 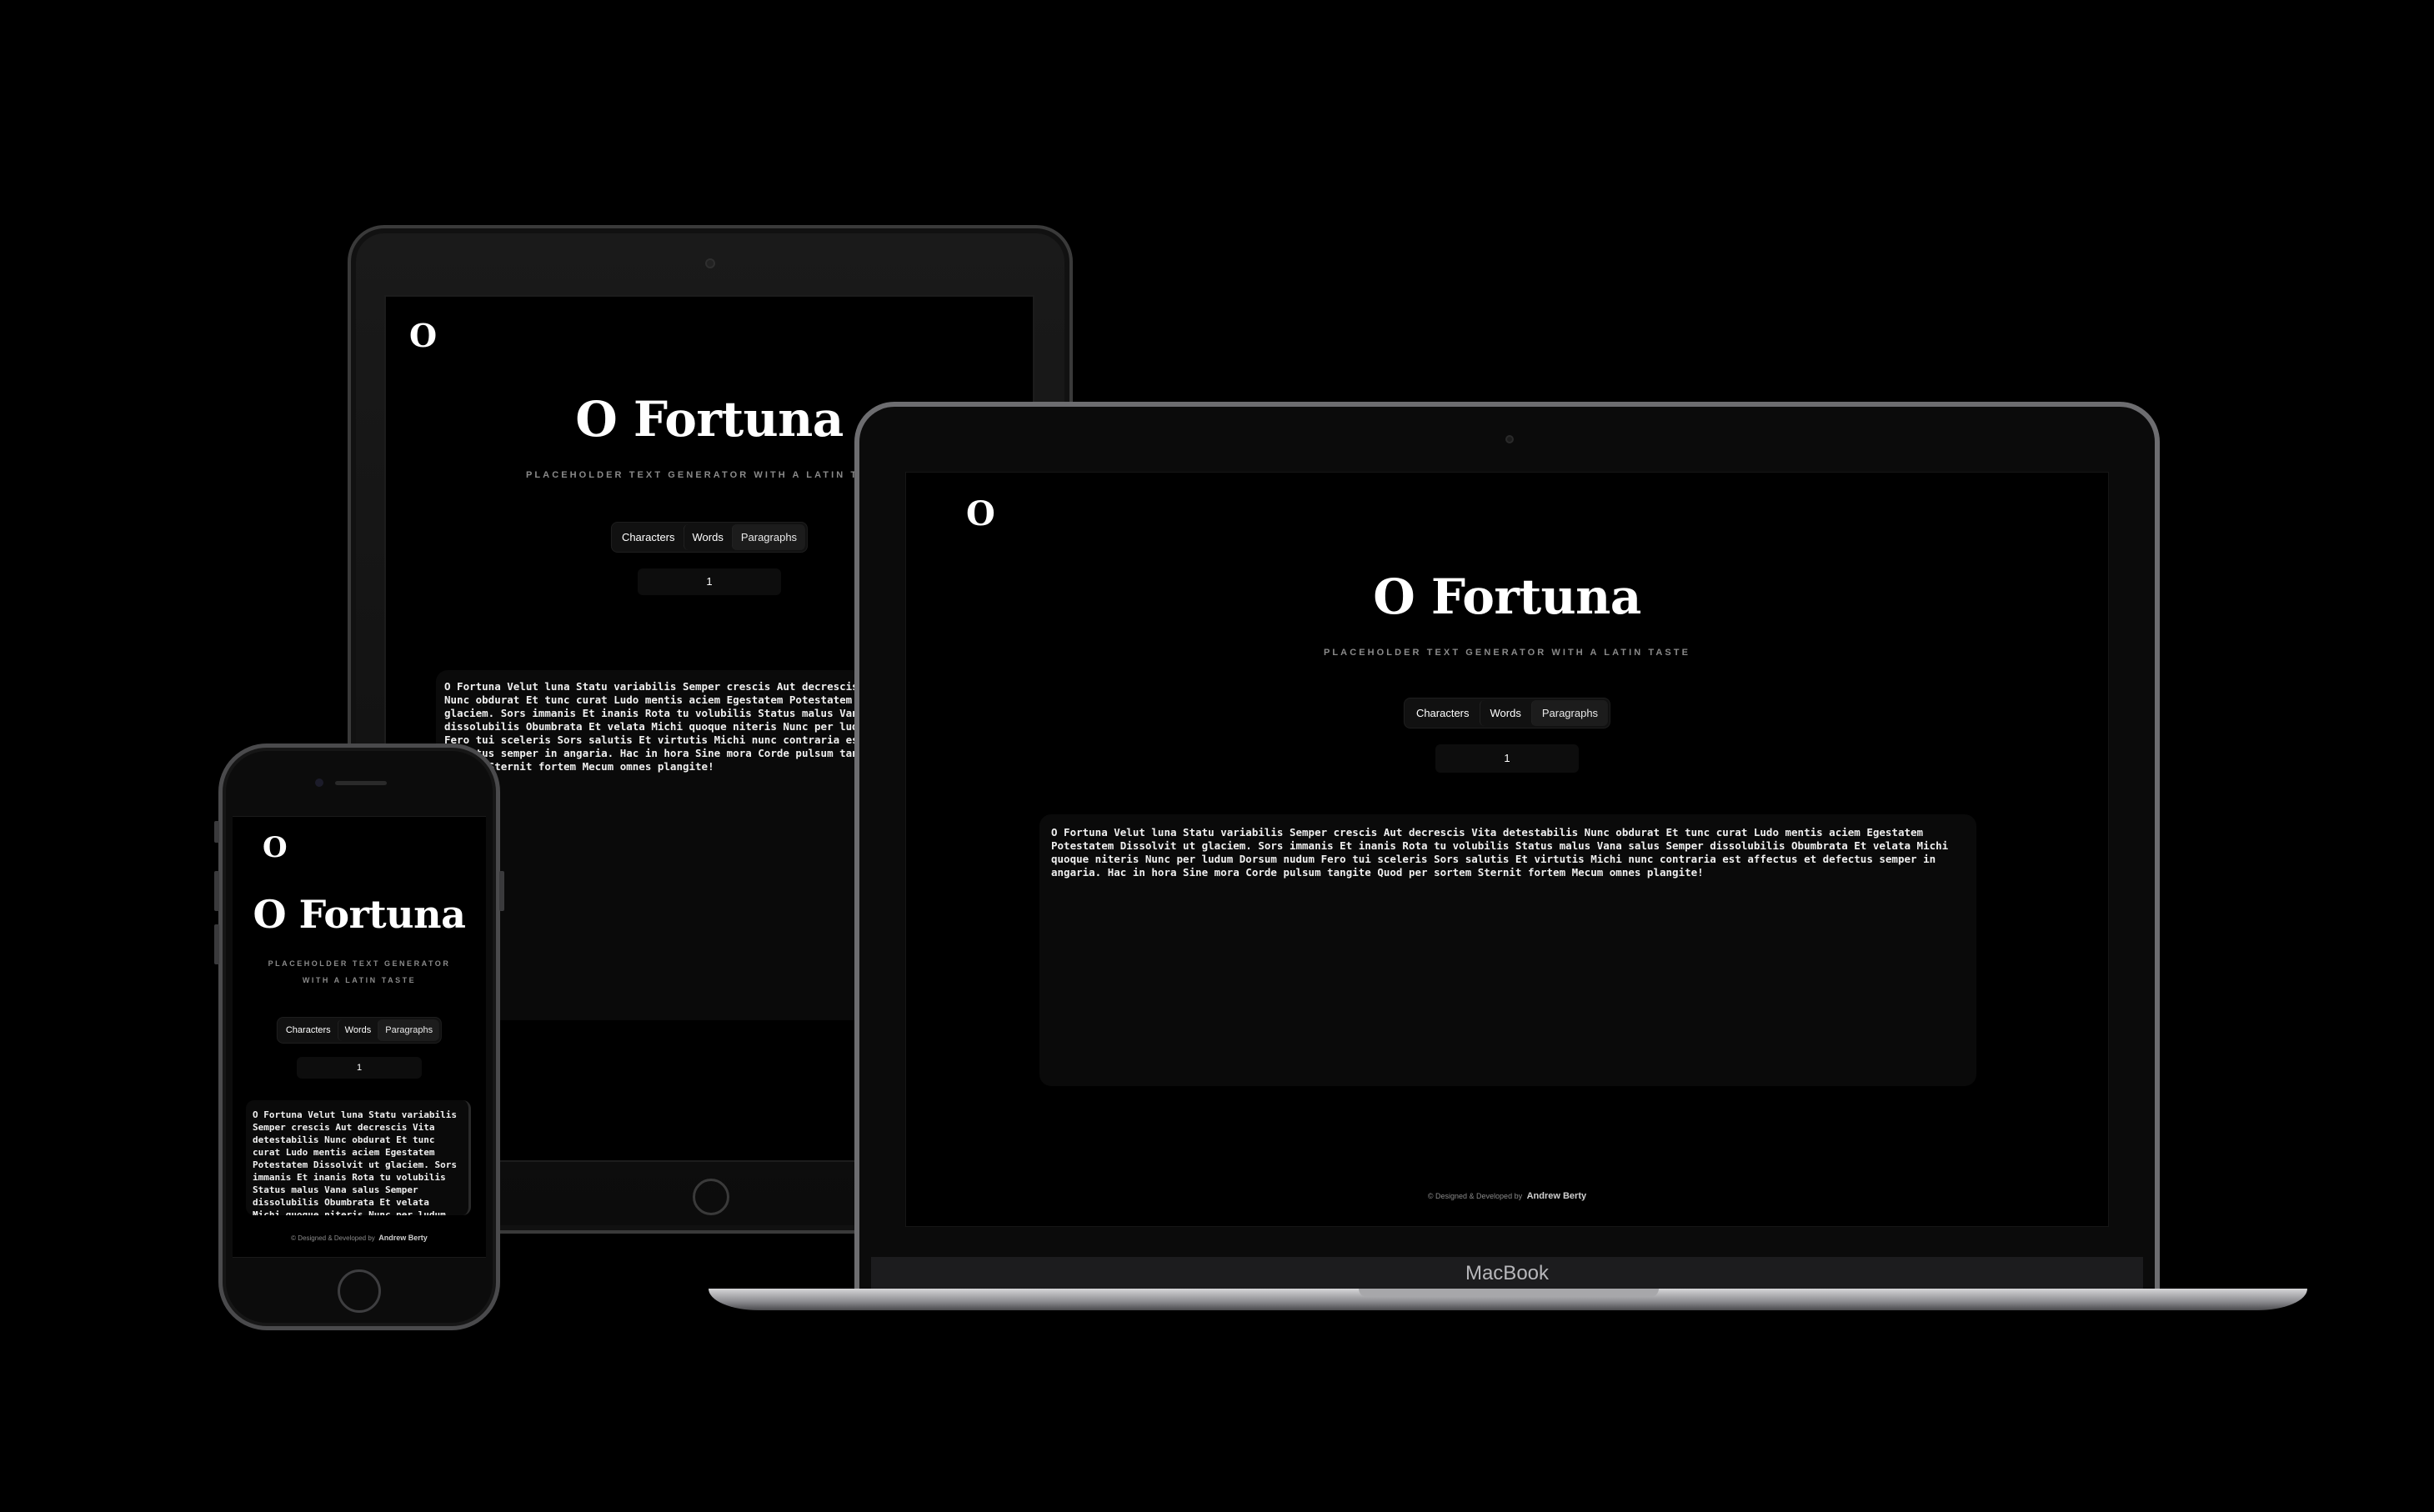 I want to click on macbook-camera, so click(x=1510, y=439).